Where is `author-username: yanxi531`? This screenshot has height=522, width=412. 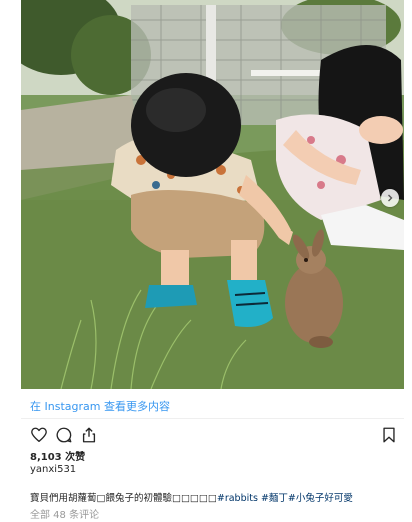 author-username: yanxi531 is located at coordinates (53, 469).